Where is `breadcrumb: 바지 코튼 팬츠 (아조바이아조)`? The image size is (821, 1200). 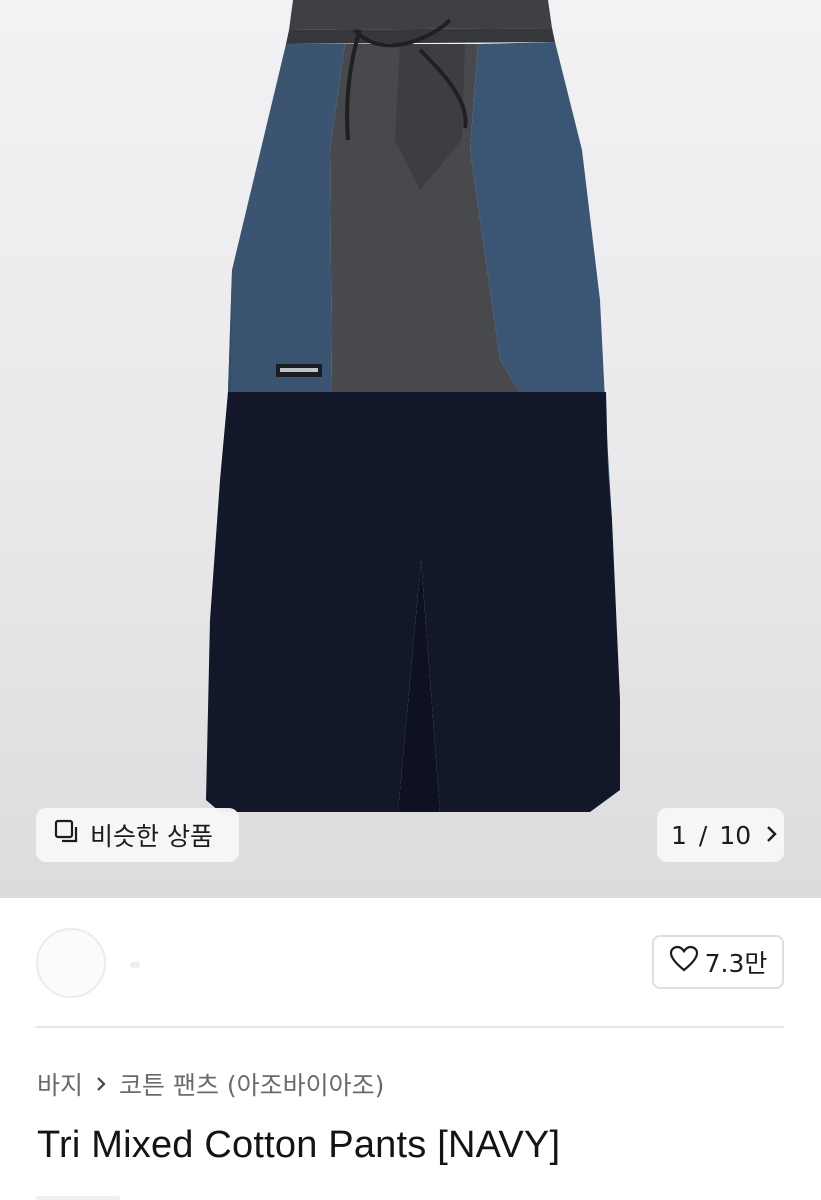
breadcrumb: 바지 코튼 팬츠 (아조바이아조) is located at coordinates (210, 1084).